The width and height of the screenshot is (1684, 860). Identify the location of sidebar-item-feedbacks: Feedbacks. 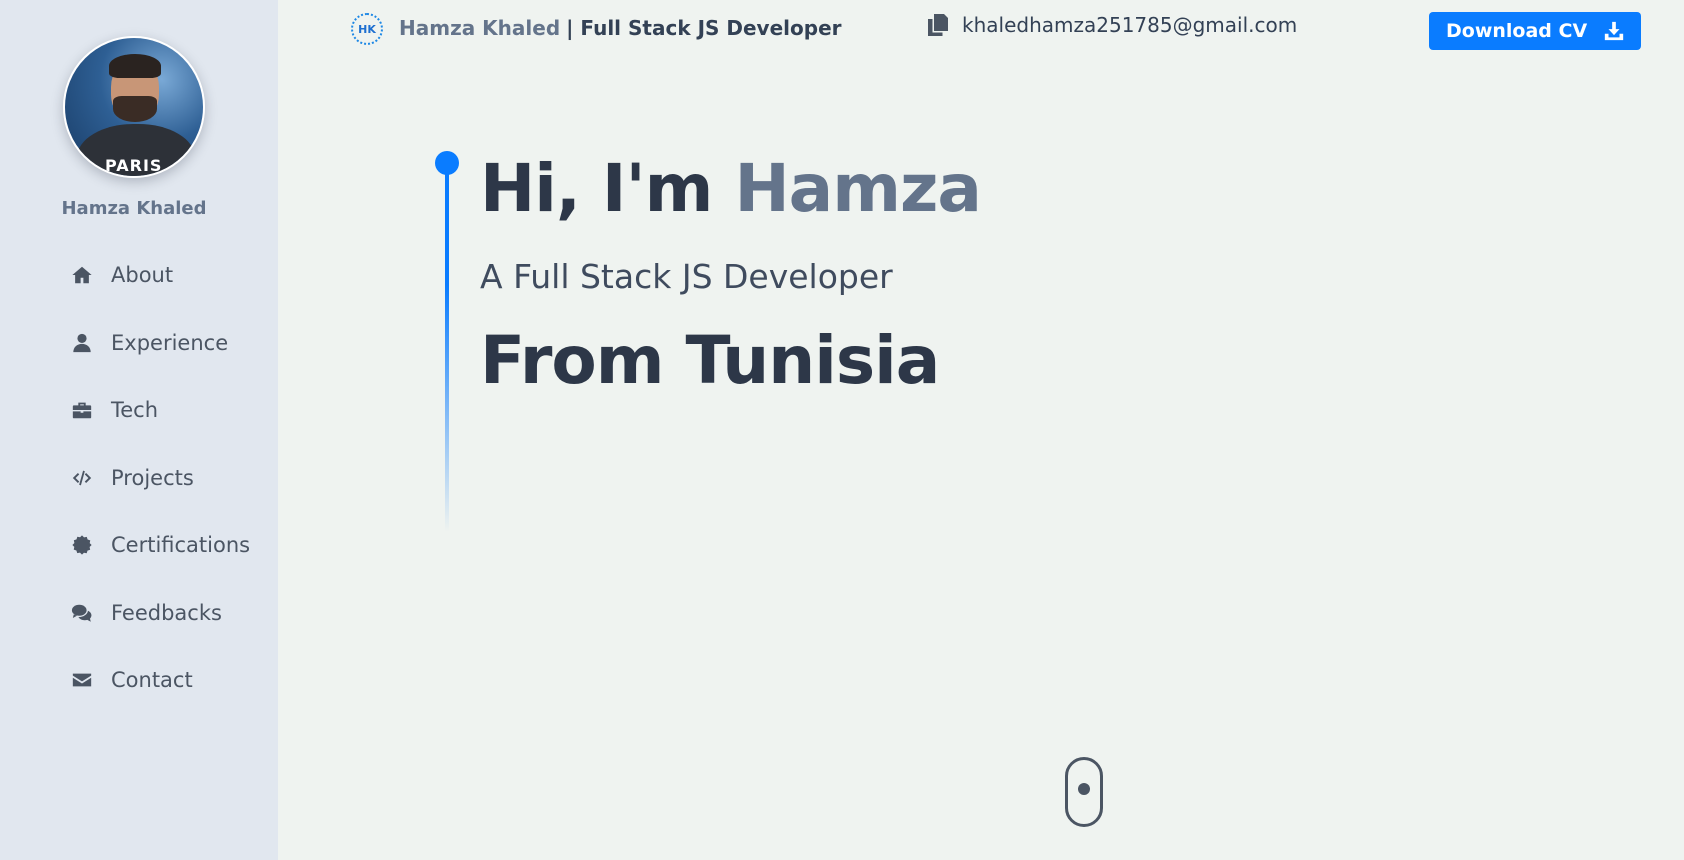
(160, 613).